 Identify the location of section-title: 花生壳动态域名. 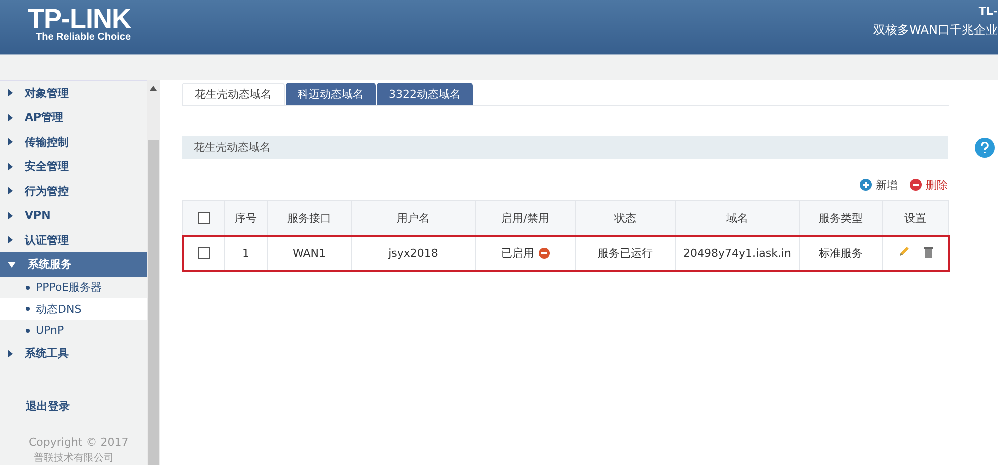
(565, 147).